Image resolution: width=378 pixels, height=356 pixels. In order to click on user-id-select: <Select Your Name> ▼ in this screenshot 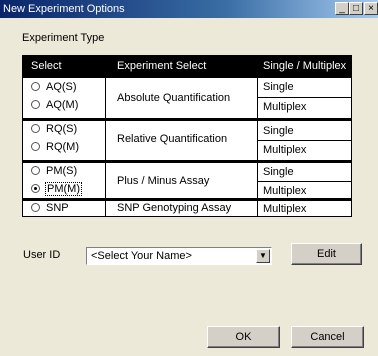, I will do `click(179, 256)`.